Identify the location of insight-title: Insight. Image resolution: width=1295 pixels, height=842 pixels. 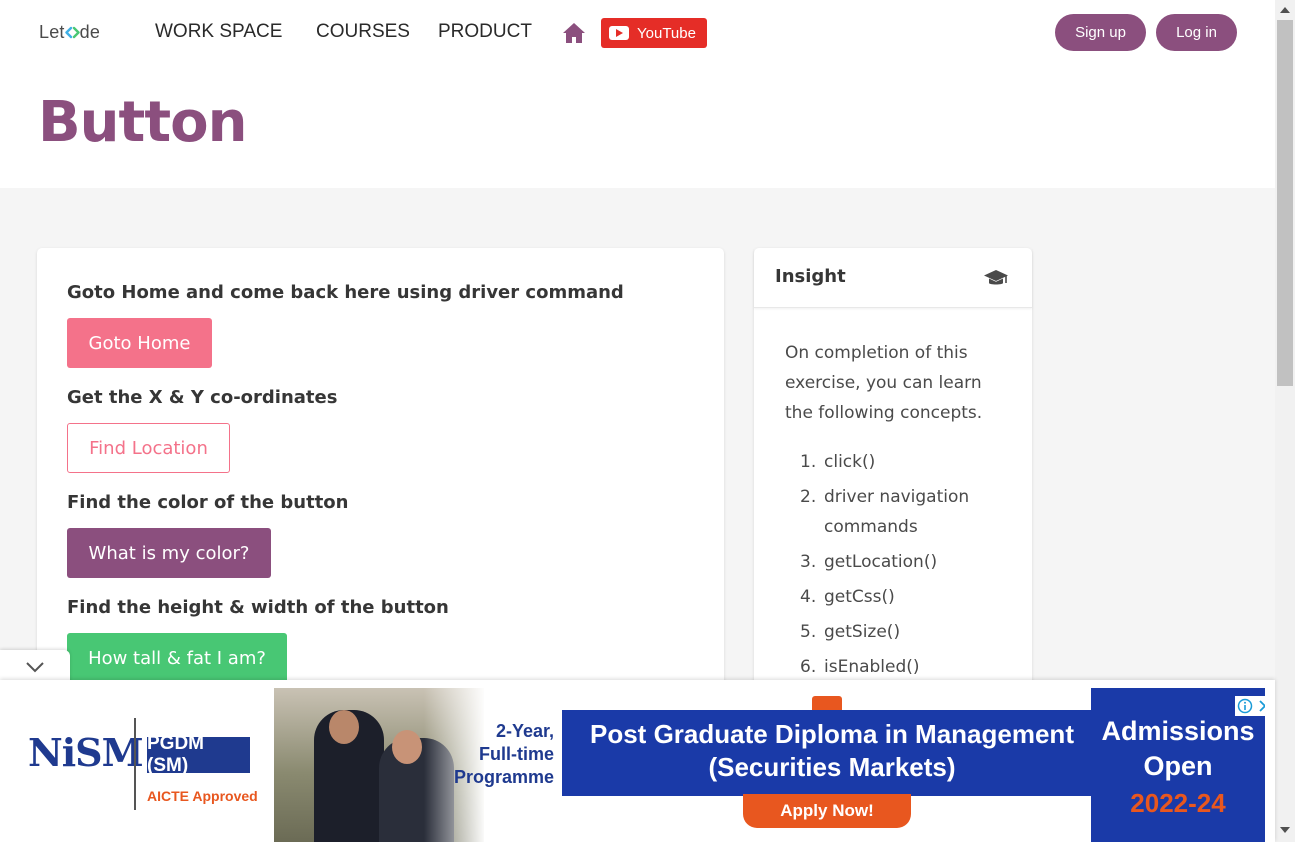
(810, 276).